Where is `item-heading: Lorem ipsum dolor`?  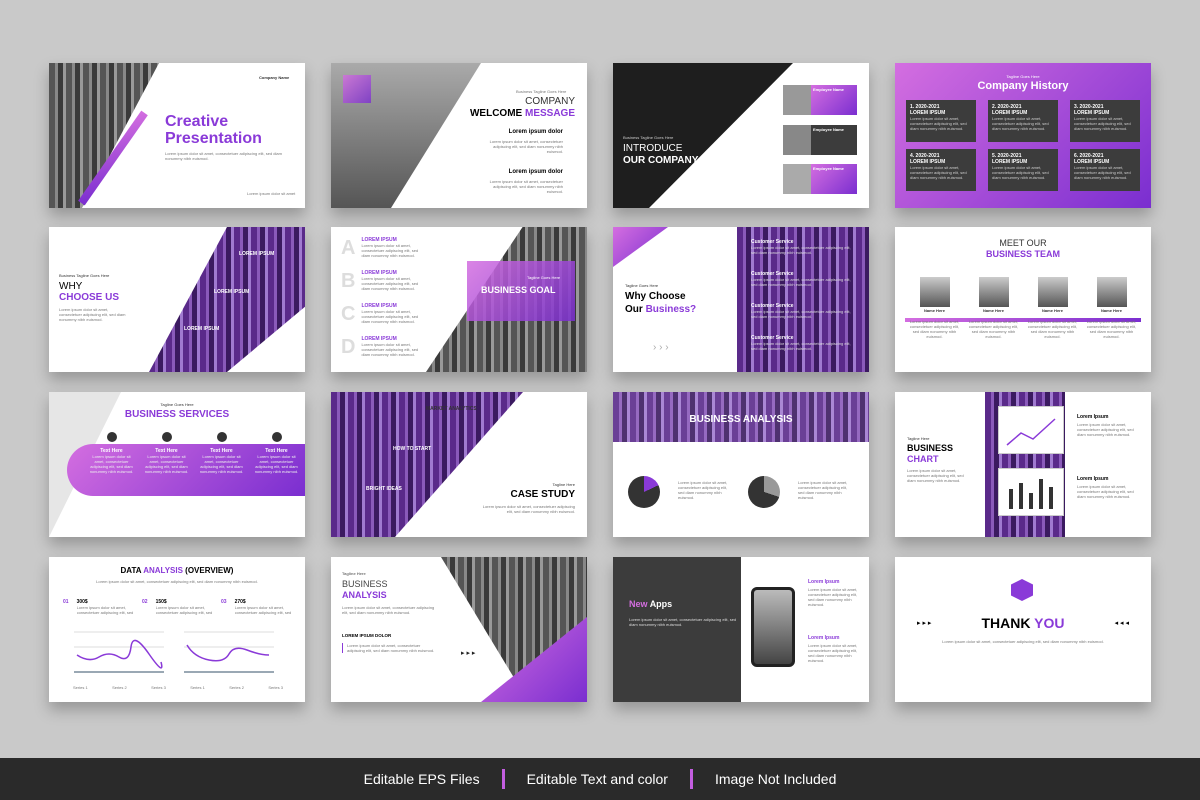 item-heading: Lorem ipsum dolor is located at coordinates (535, 132).